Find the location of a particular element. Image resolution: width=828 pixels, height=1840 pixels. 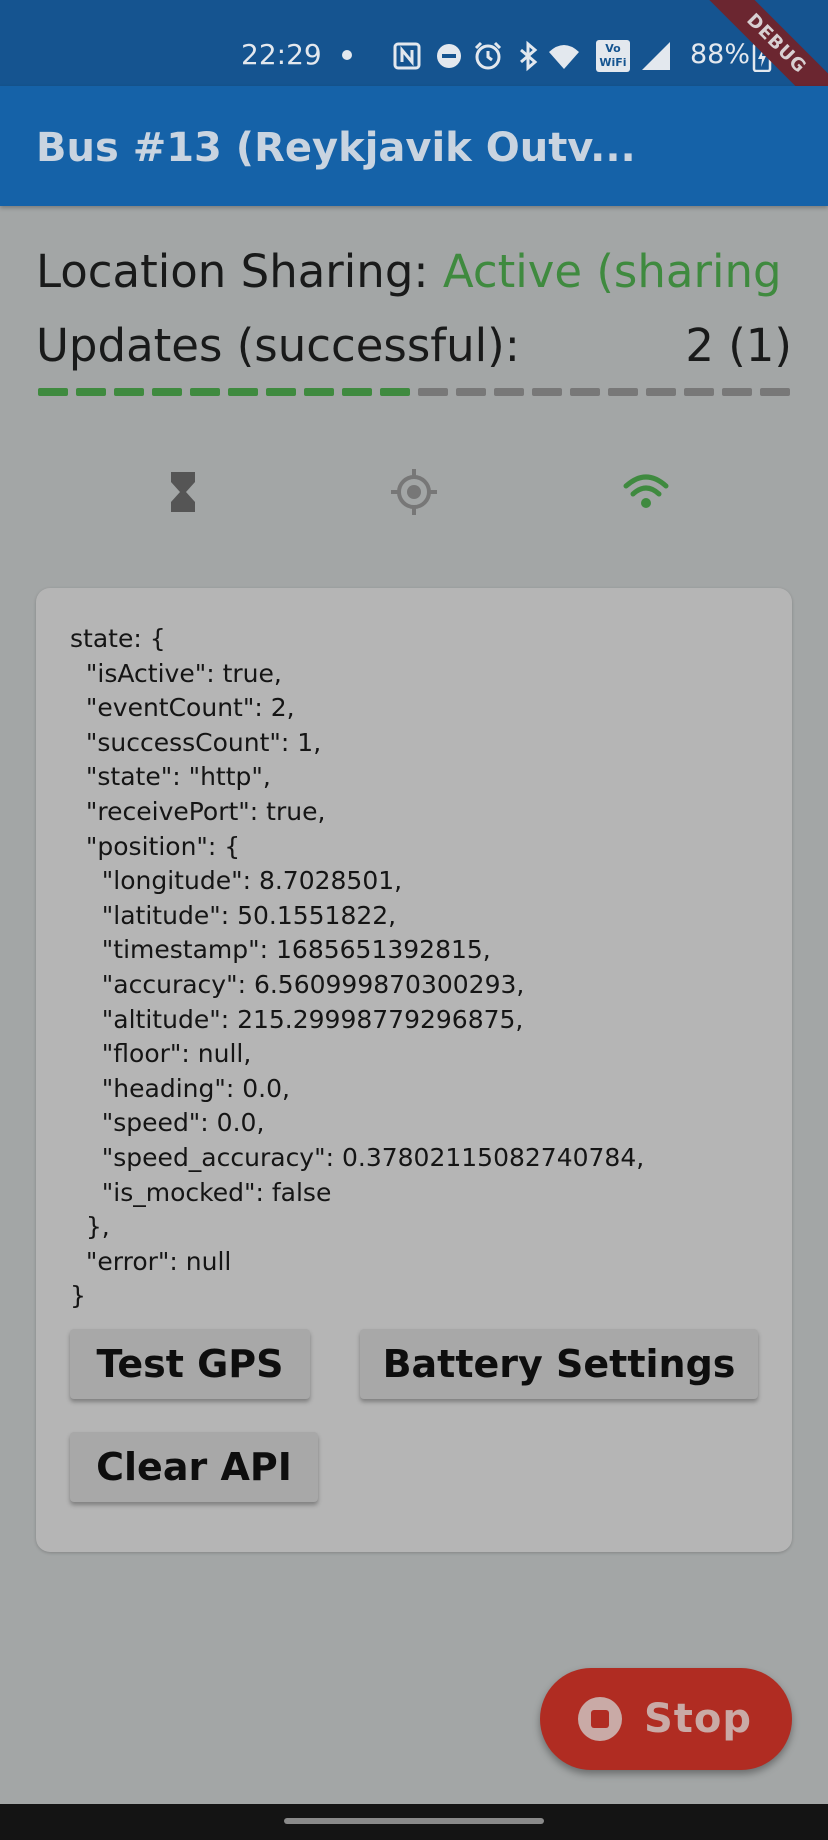

battery-percent: 88% is located at coordinates (720, 54).